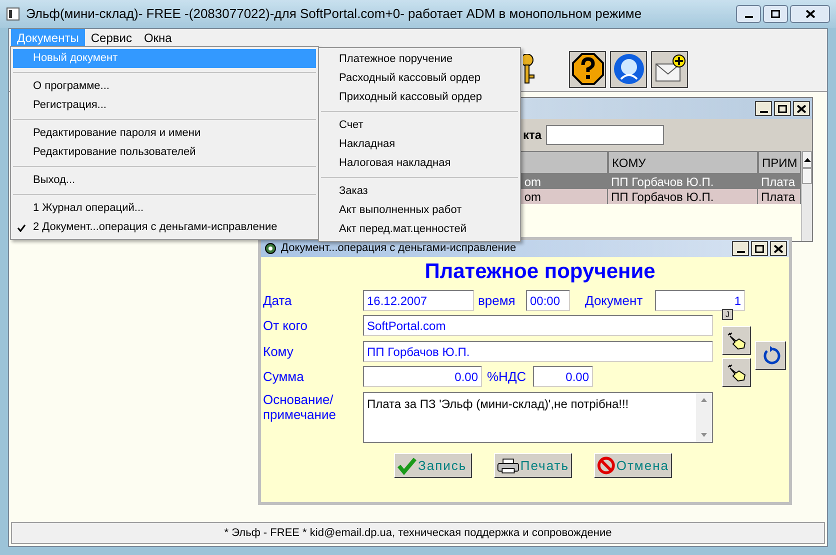  Describe the element at coordinates (807, 176) in the screenshot. I see `scrollbar-thumb` at that location.